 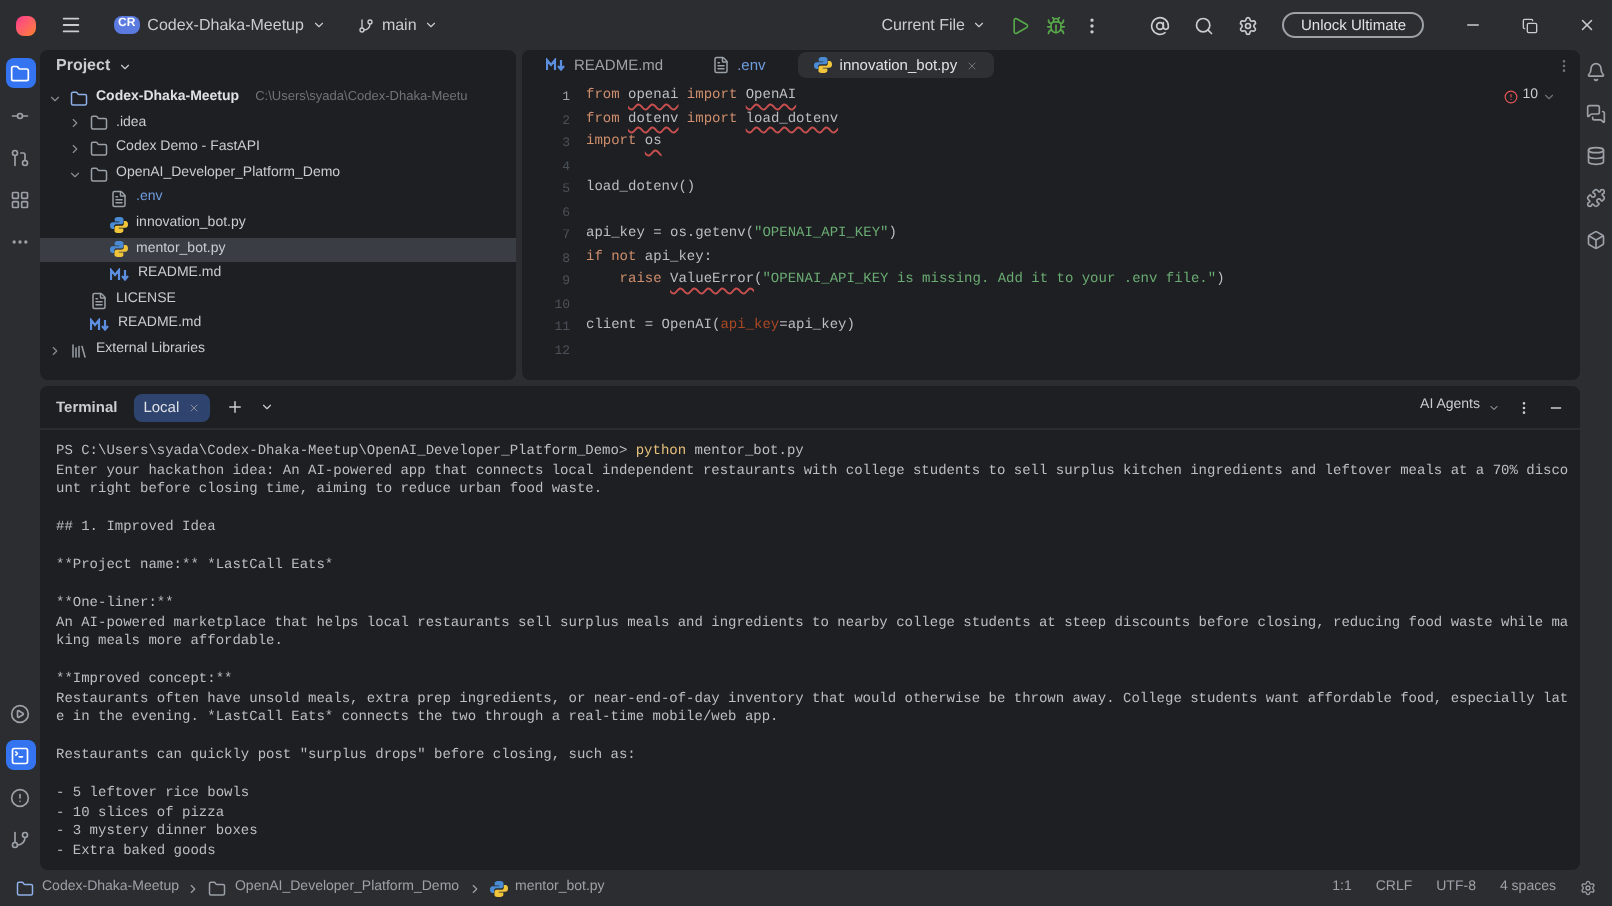 What do you see at coordinates (1511, 96) in the screenshot?
I see `error-icon` at bounding box center [1511, 96].